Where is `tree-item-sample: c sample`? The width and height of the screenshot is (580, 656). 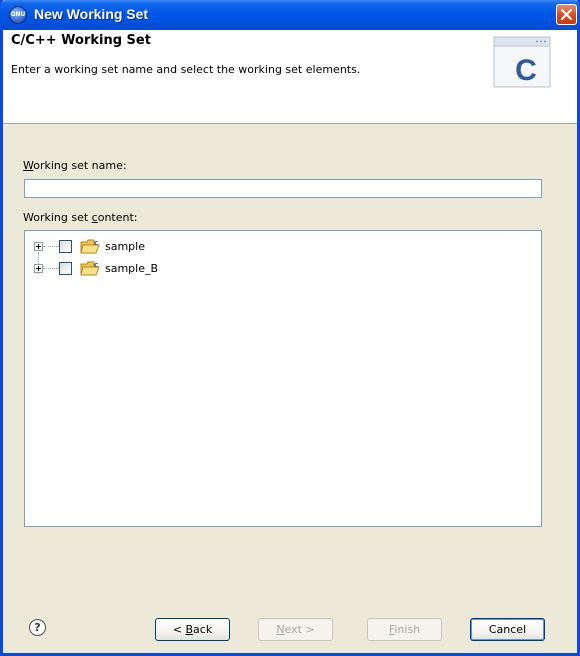
tree-item-sample: c sample is located at coordinates (175, 247).